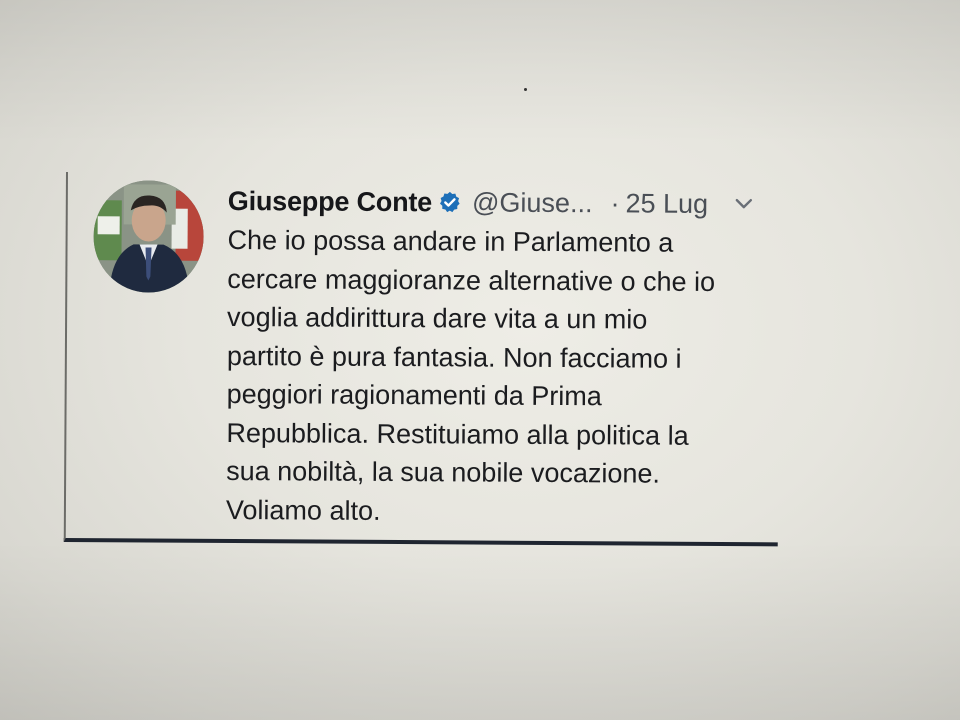 This screenshot has height=720, width=960. What do you see at coordinates (443, 472) in the screenshot?
I see `tweet-text-line: sua nobiltà, la sua nobile vocazione.` at bounding box center [443, 472].